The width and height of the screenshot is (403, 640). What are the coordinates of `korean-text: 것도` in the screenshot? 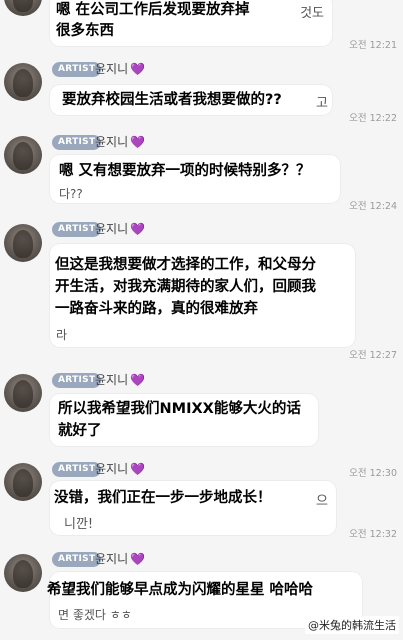 It's located at (312, 13).